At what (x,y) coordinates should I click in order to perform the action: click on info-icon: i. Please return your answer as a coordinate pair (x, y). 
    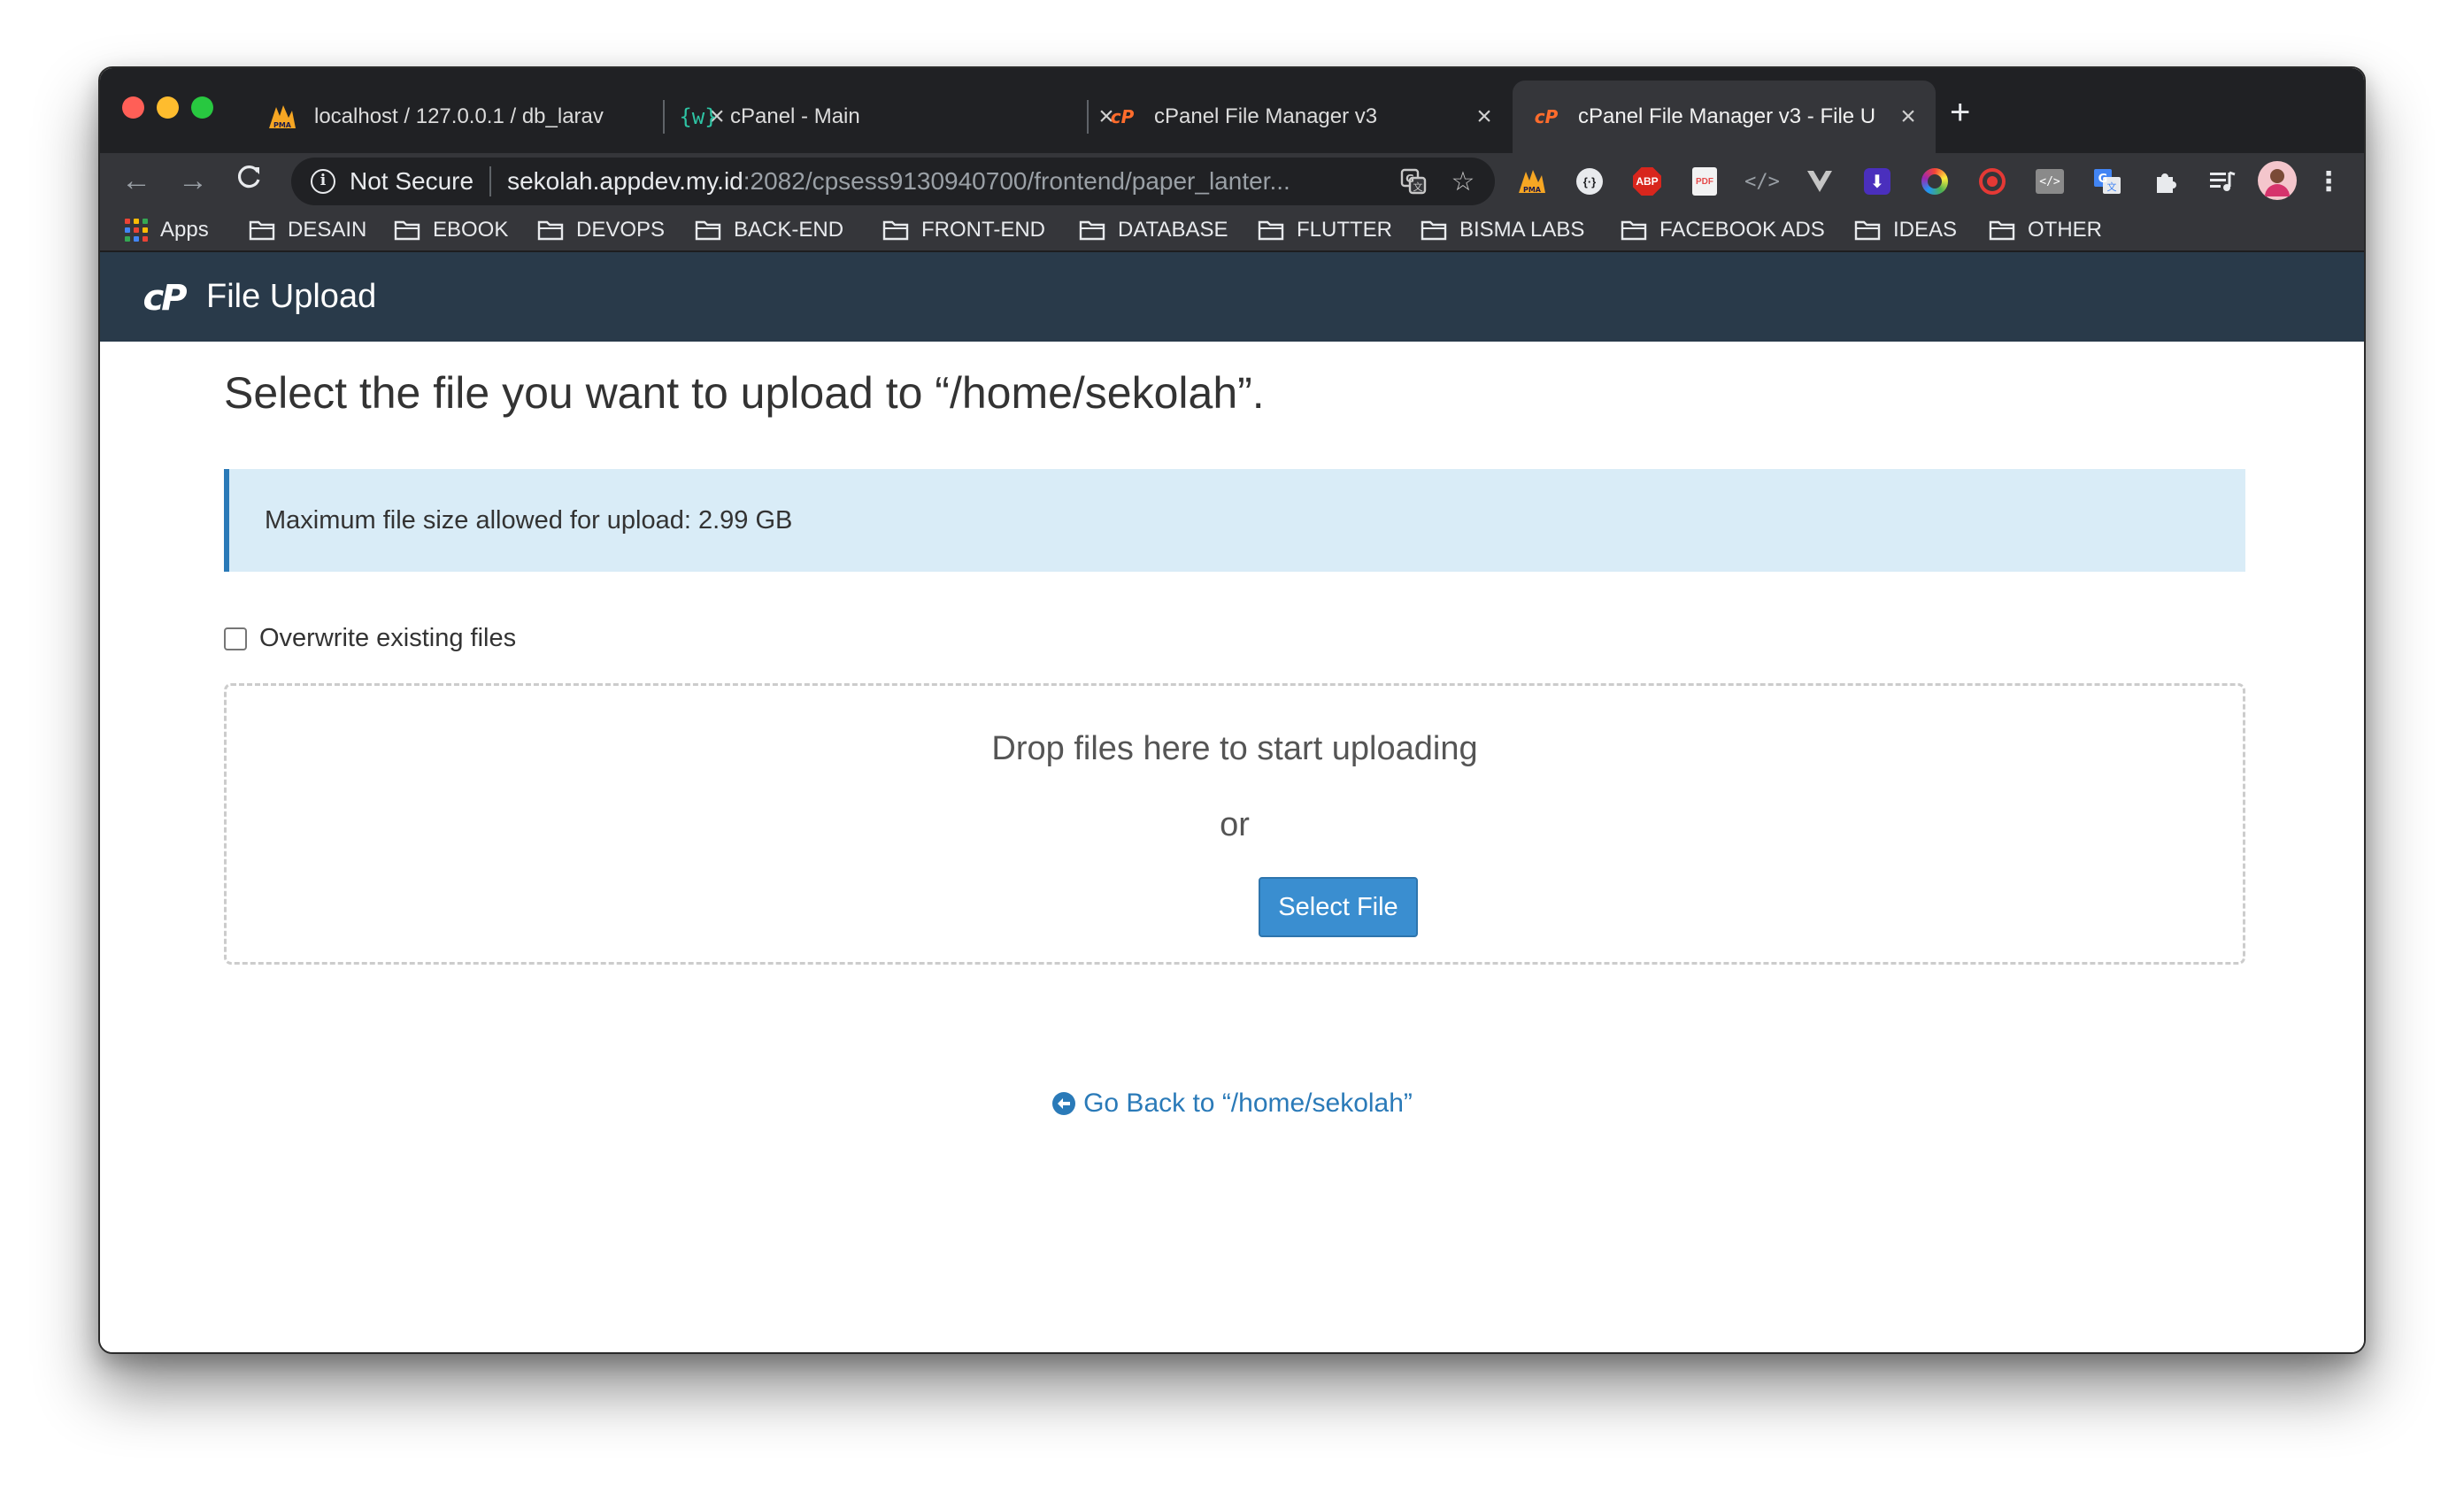
    Looking at the image, I should click on (323, 182).